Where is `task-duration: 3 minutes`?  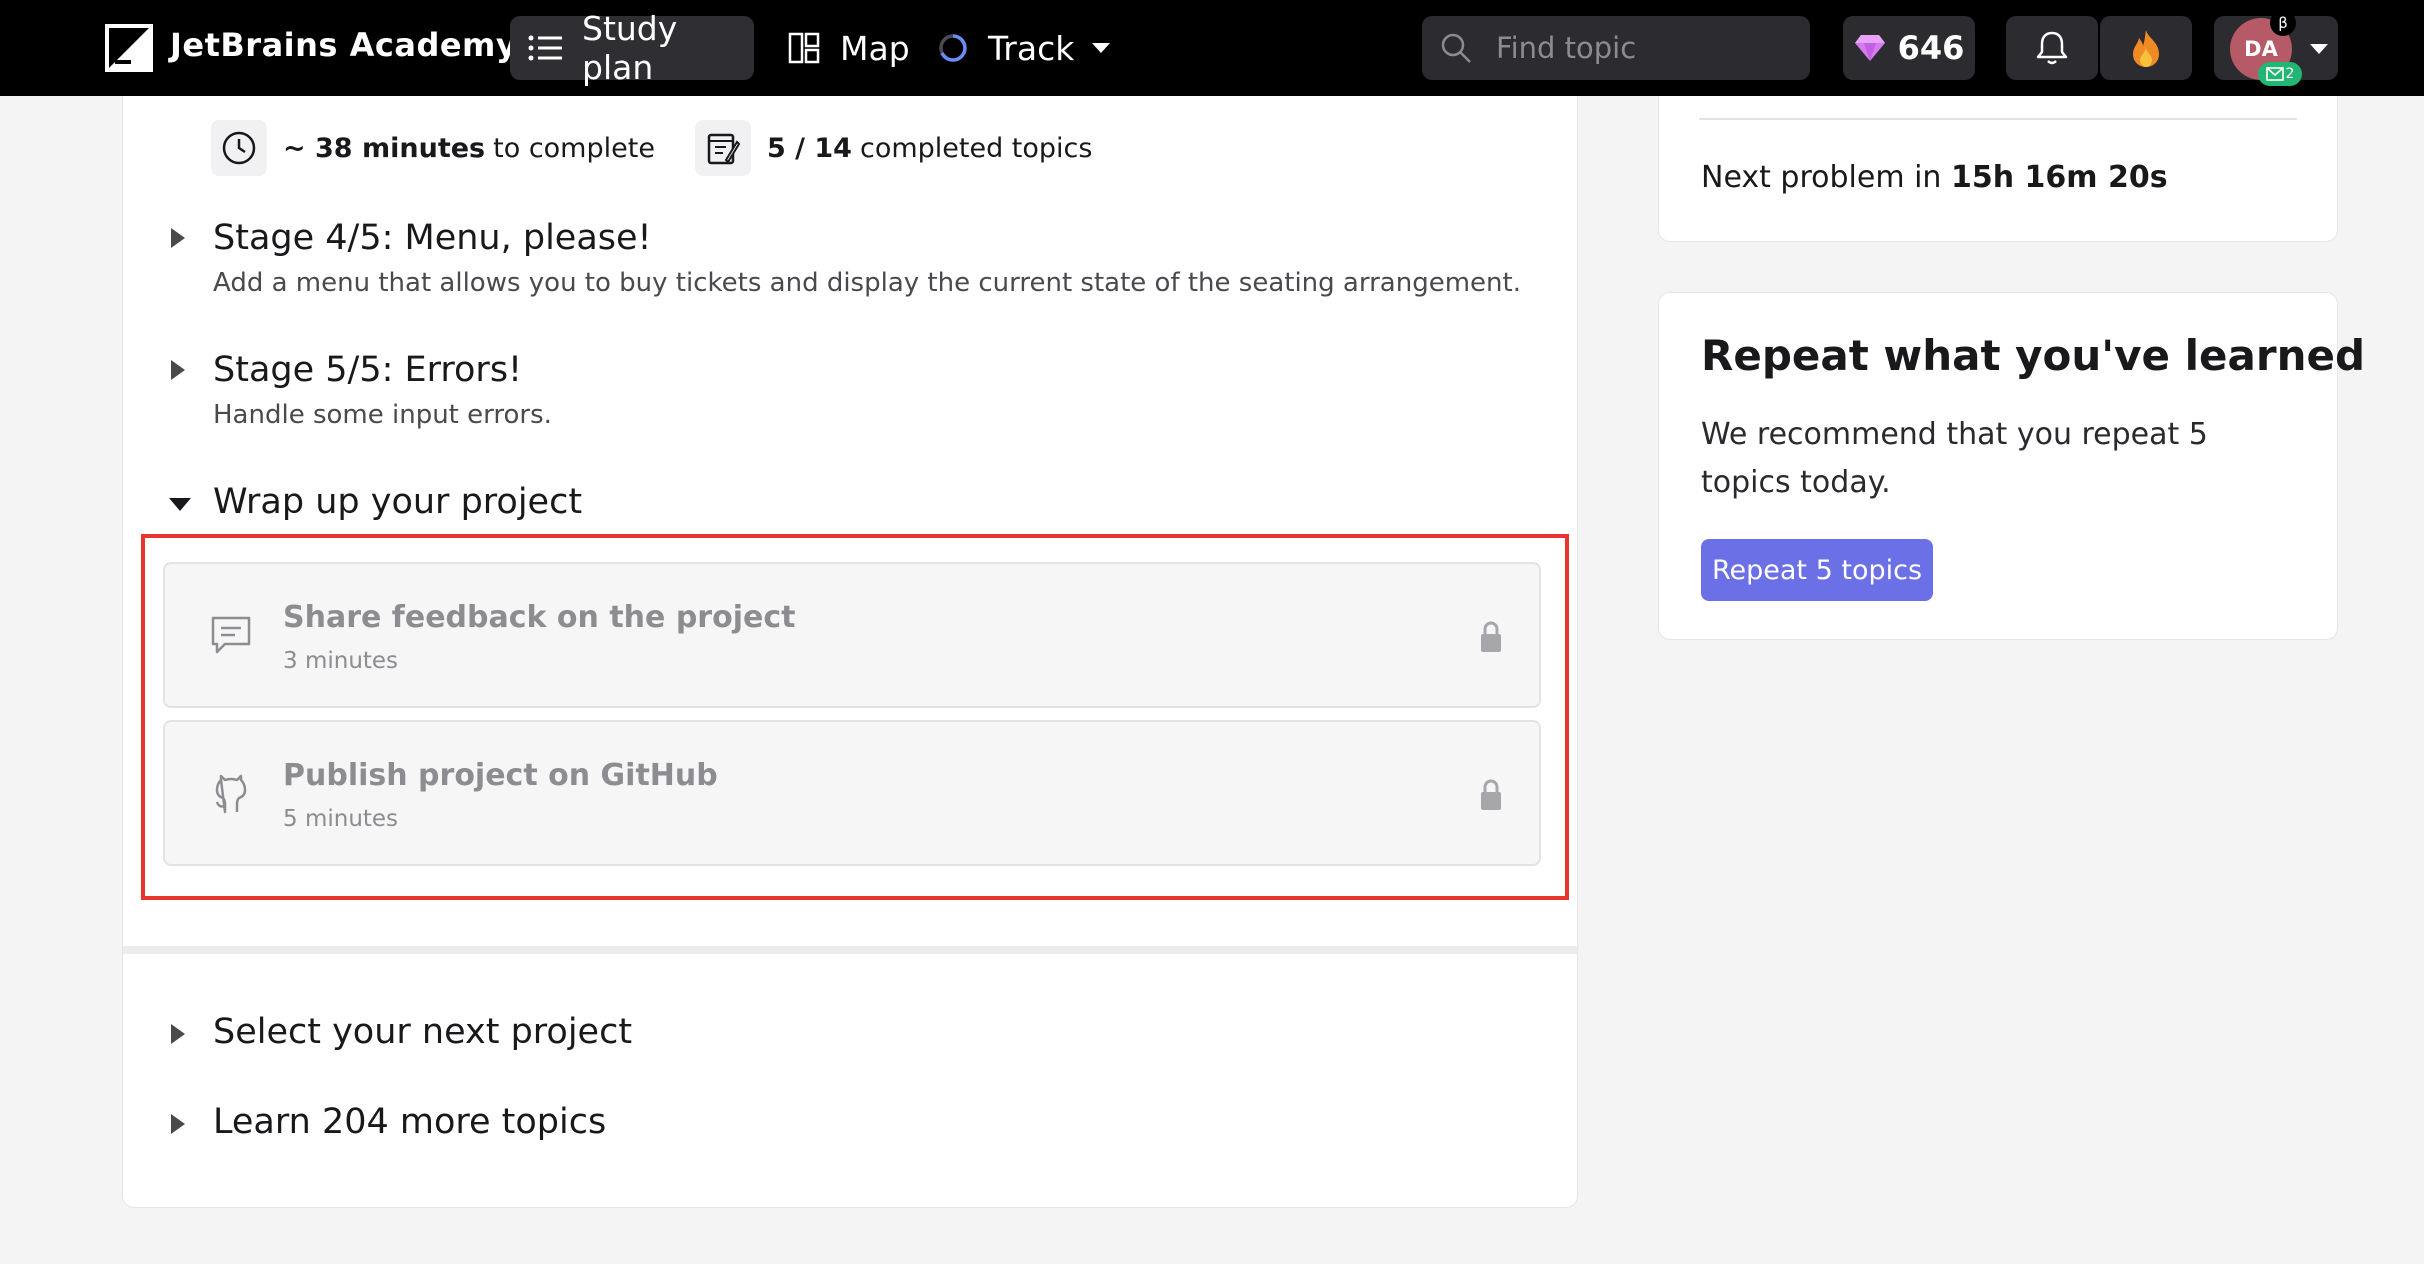 task-duration: 3 minutes is located at coordinates (341, 661).